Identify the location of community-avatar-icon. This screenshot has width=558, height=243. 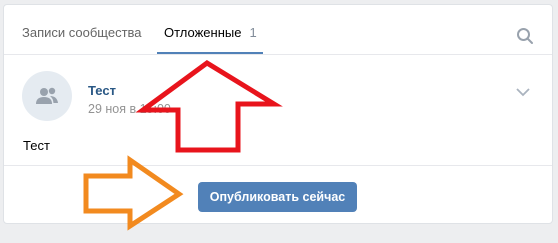
(47, 95).